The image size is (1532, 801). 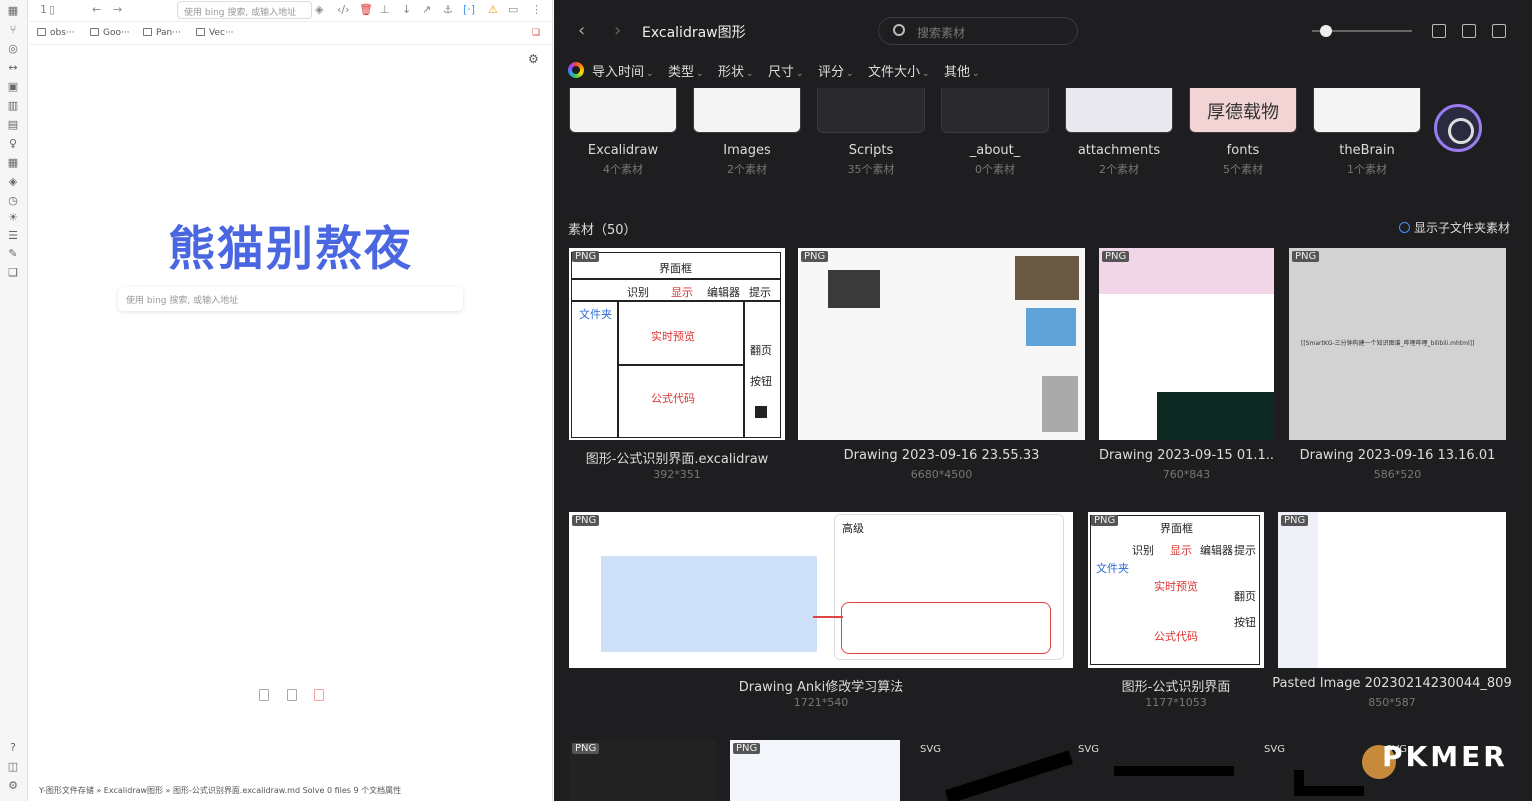 What do you see at coordinates (1245, 550) in the screenshot?
I see `sketch-label: 提示` at bounding box center [1245, 550].